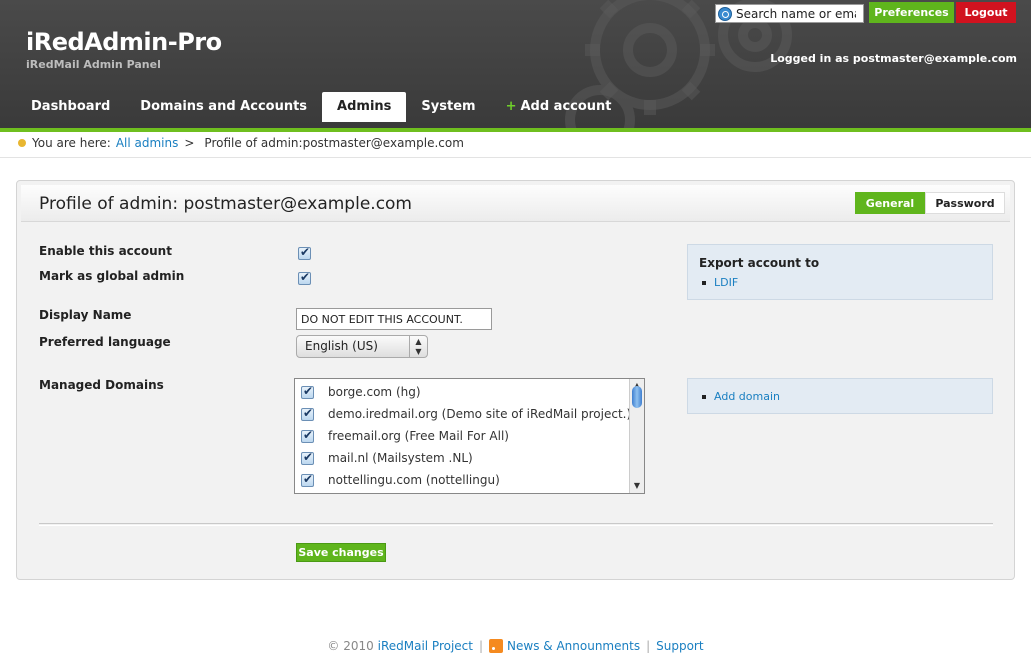 The width and height of the screenshot is (1031, 665). I want to click on domain-label: borge.com (hg), so click(374, 392).